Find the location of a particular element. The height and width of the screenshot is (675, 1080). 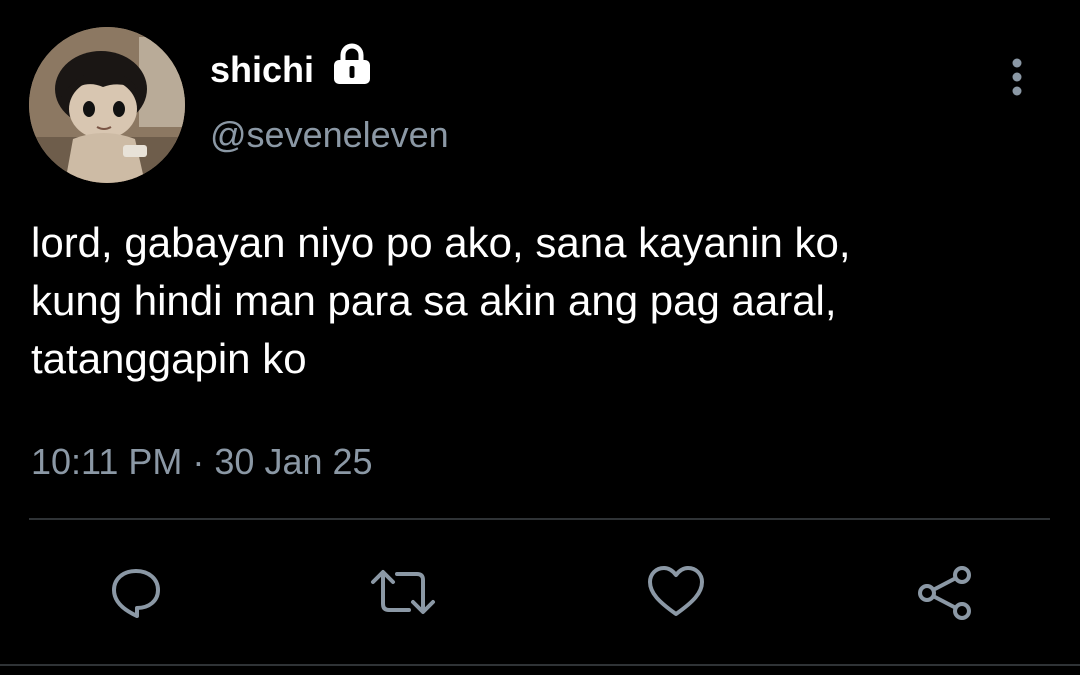

lock-icon is located at coordinates (352, 64).